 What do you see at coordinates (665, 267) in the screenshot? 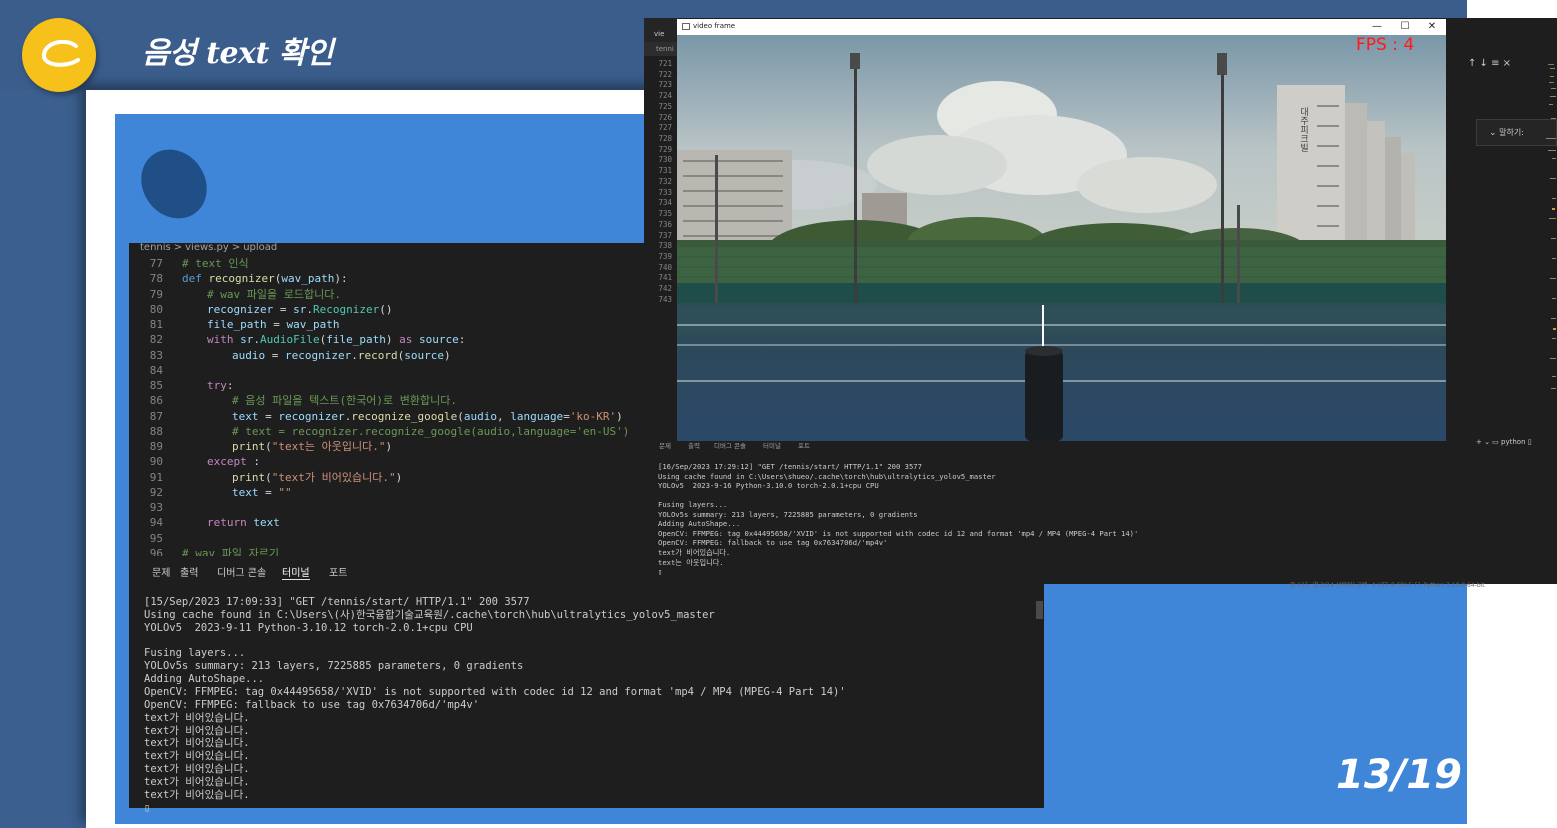
I see `line-number: 740` at bounding box center [665, 267].